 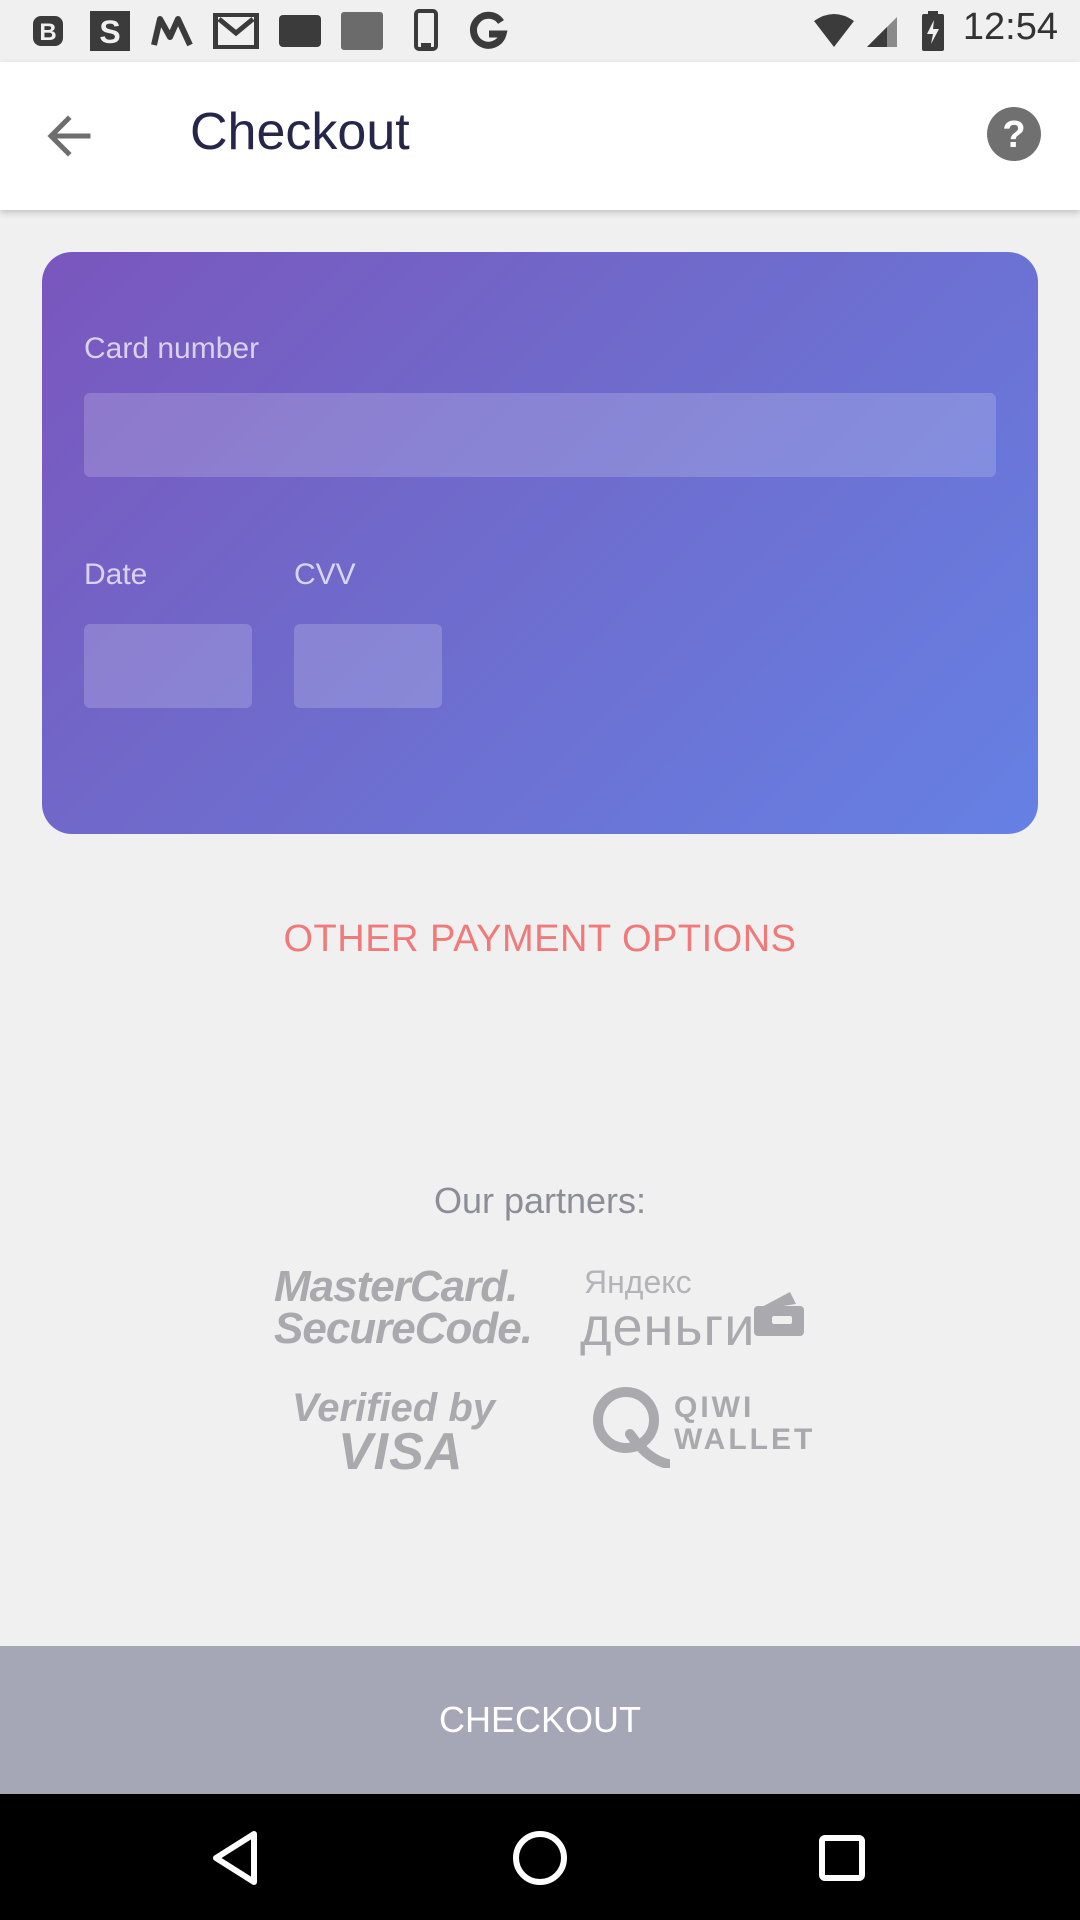 What do you see at coordinates (1010, 27) in the screenshot?
I see `status-time: 12:54` at bounding box center [1010, 27].